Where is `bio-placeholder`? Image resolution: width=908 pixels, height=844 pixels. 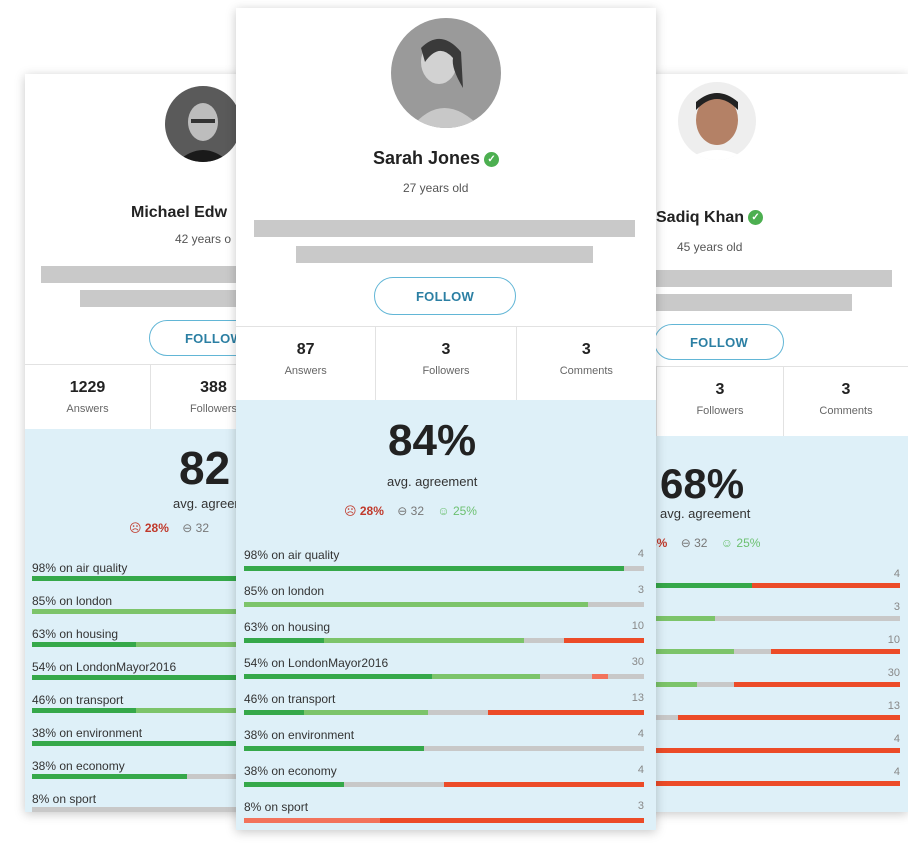 bio-placeholder is located at coordinates (444, 228).